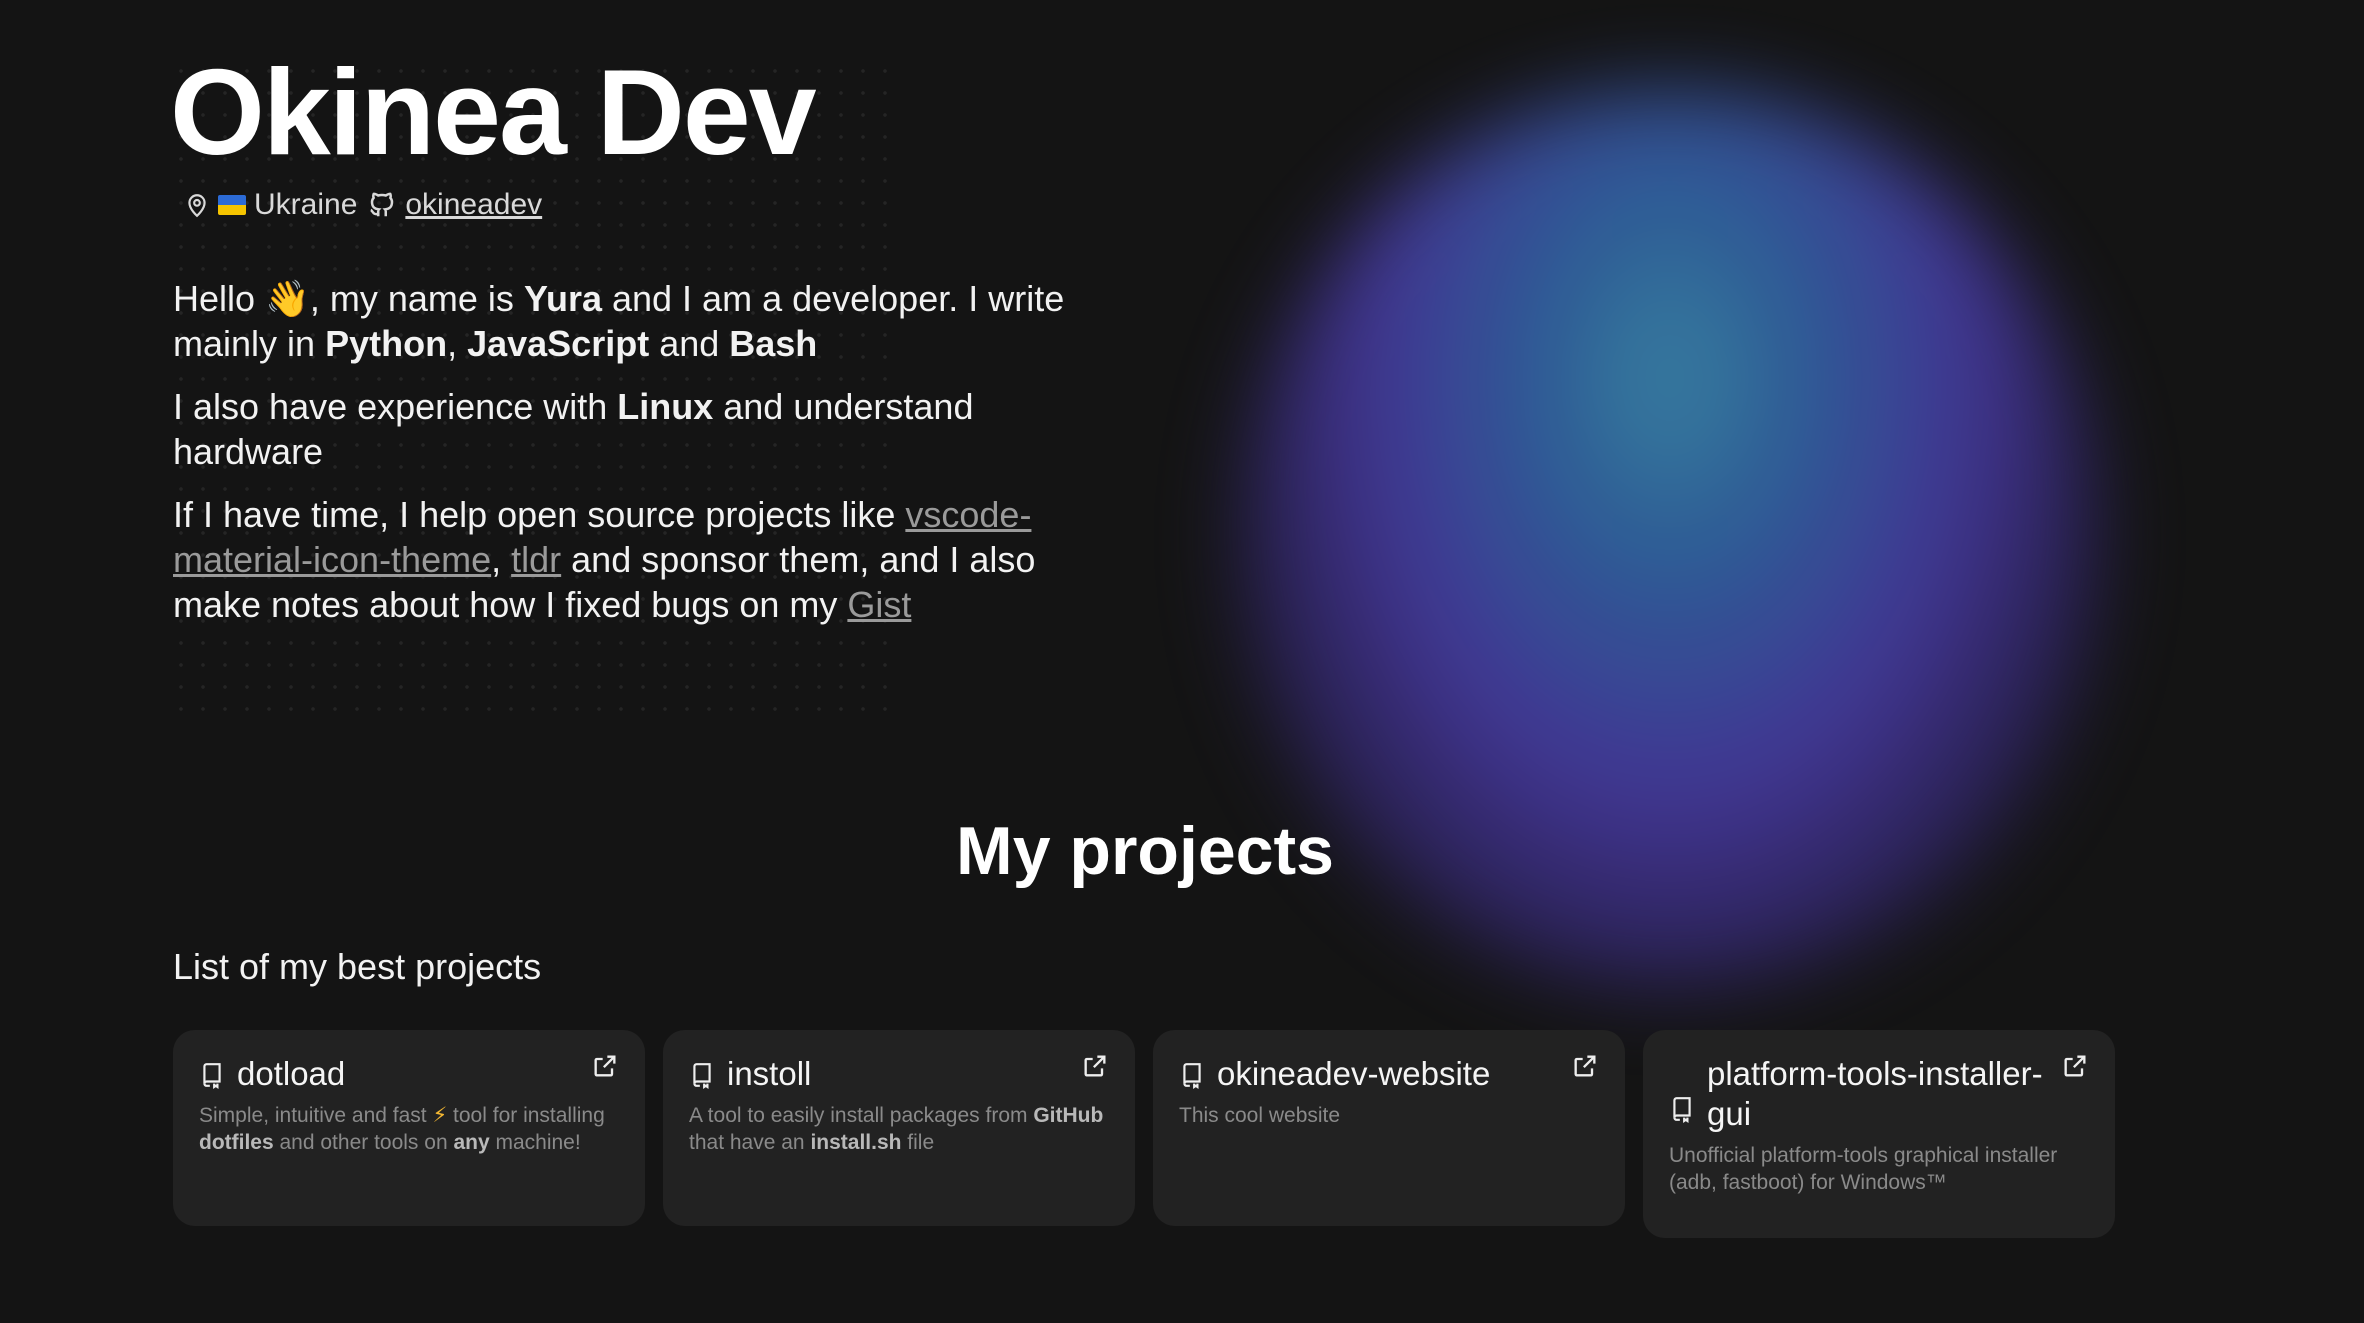  I want to click on github-link: okineadev, so click(473, 205).